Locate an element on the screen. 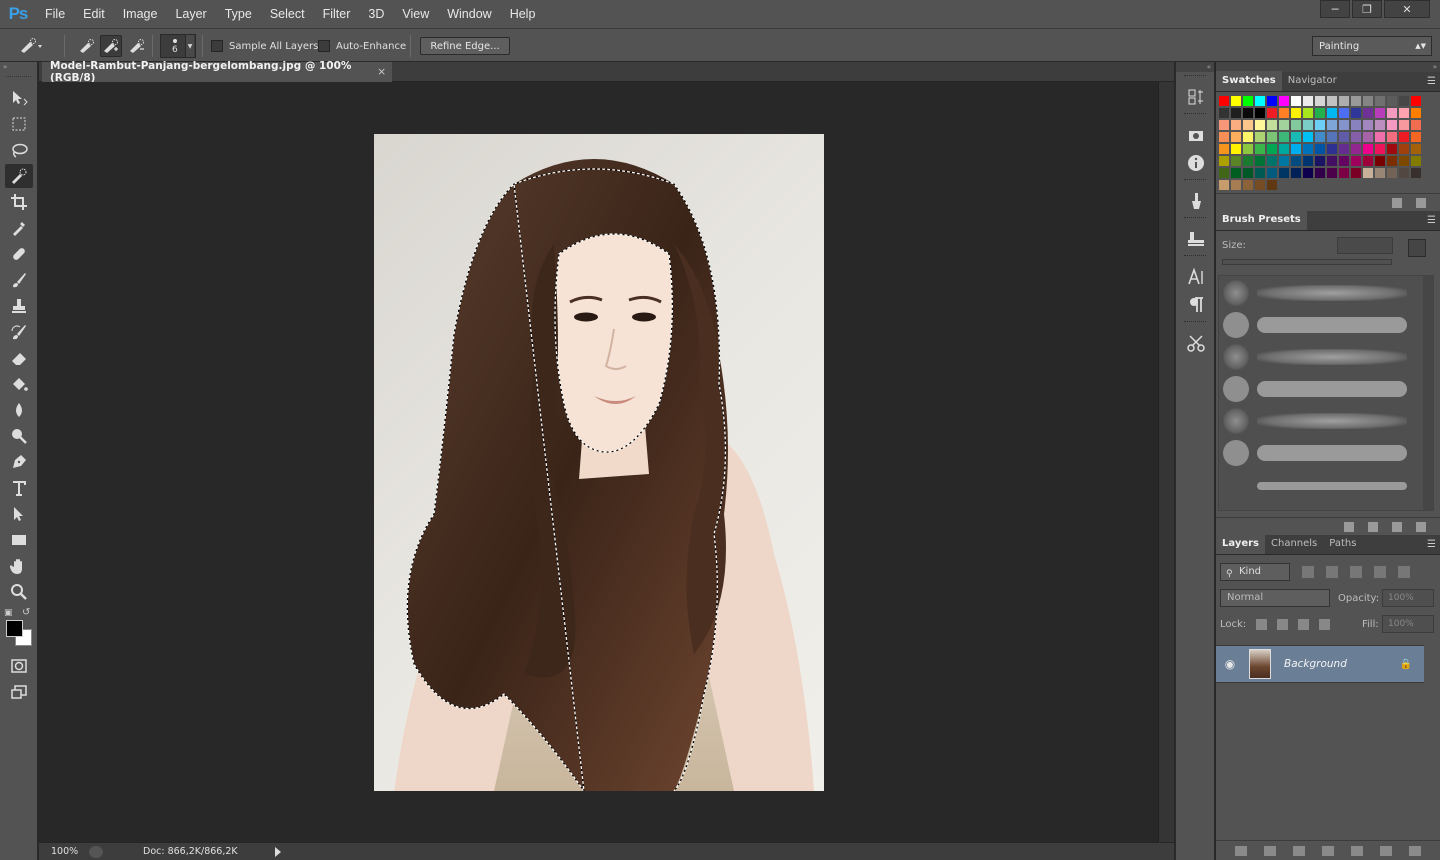 This screenshot has width=1440, height=860. eraser-tool is located at coordinates (19, 358).